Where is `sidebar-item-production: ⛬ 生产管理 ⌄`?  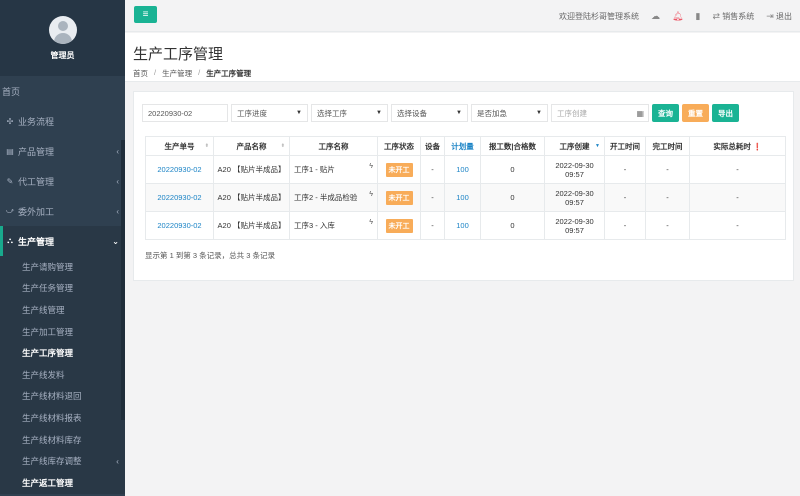 sidebar-item-production: ⛬ 生产管理 ⌄ is located at coordinates (62, 241).